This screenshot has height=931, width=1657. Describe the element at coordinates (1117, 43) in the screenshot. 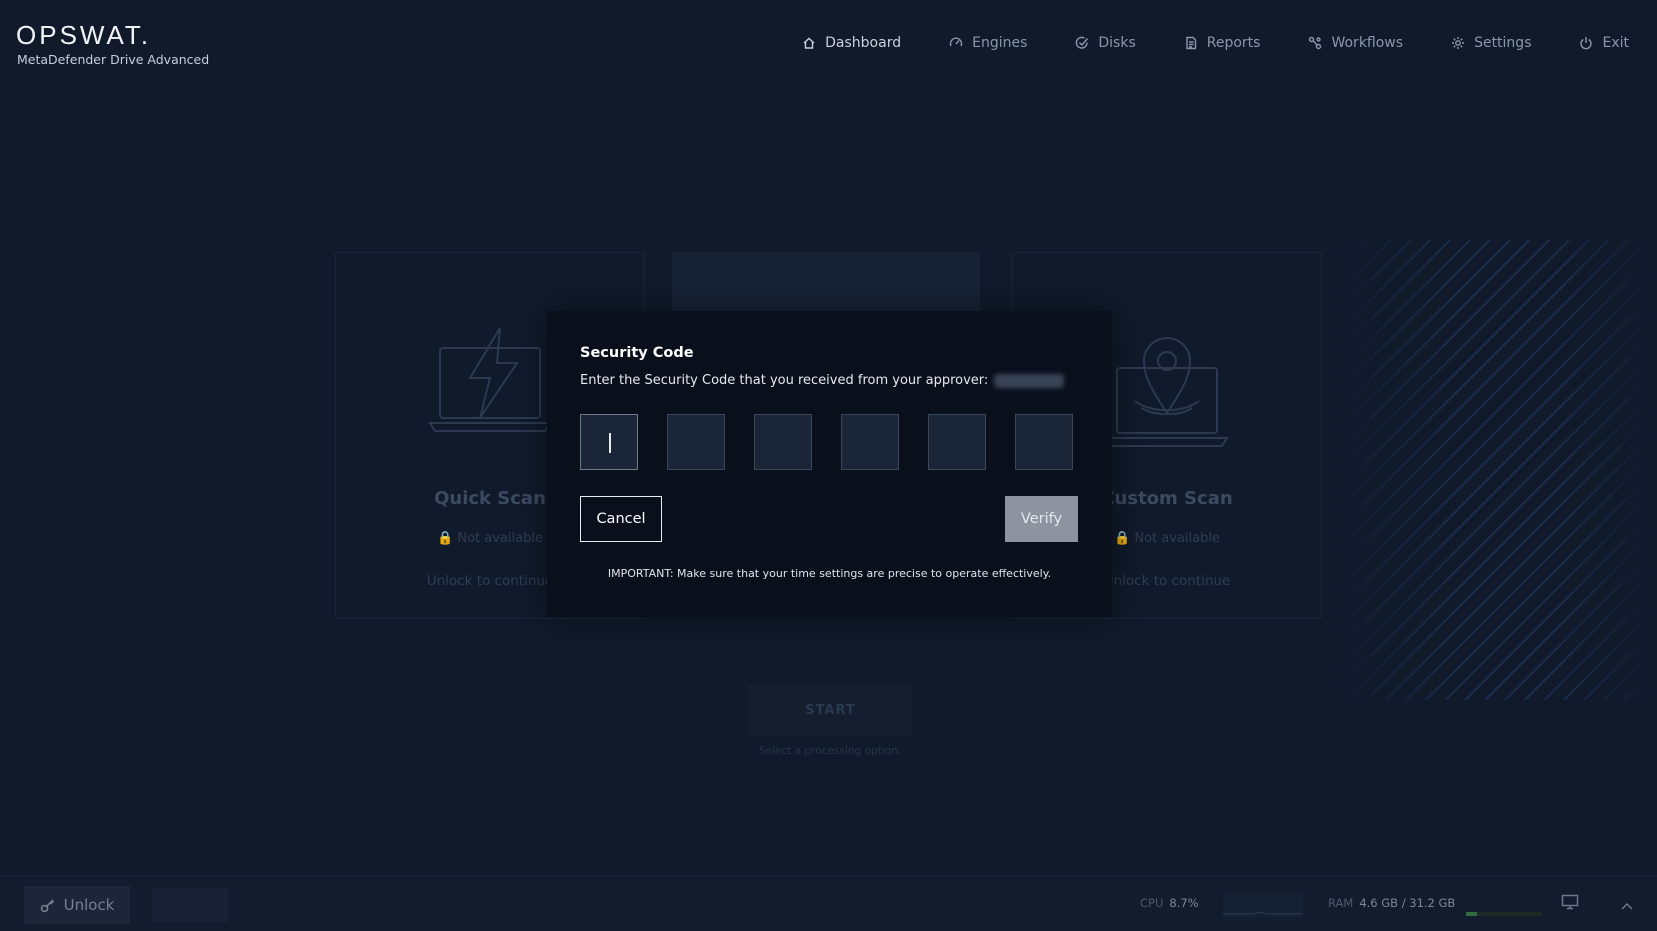

I see `nav-label: Disks` at that location.